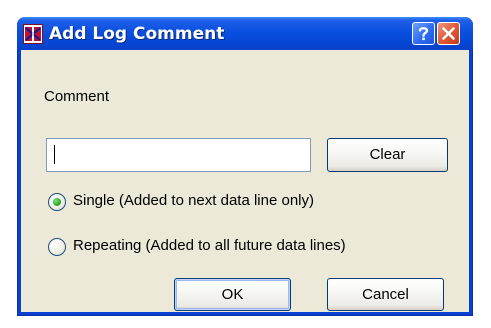 This screenshot has height=328, width=491. What do you see at coordinates (387, 155) in the screenshot?
I see `clear-button: Clear` at bounding box center [387, 155].